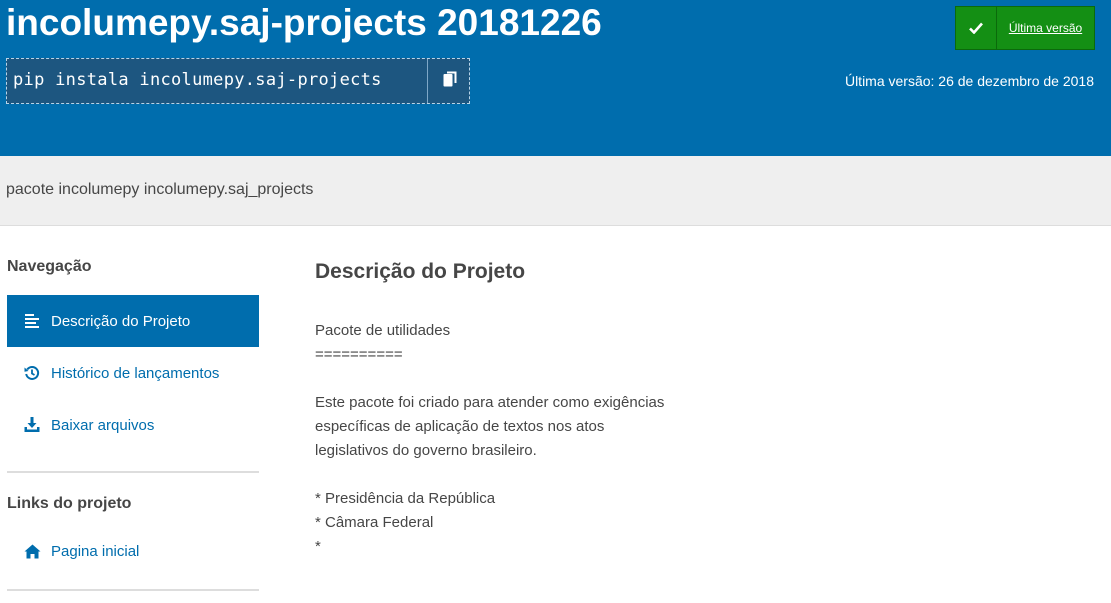  I want to click on link-label: Pagina inicial, so click(95, 551).